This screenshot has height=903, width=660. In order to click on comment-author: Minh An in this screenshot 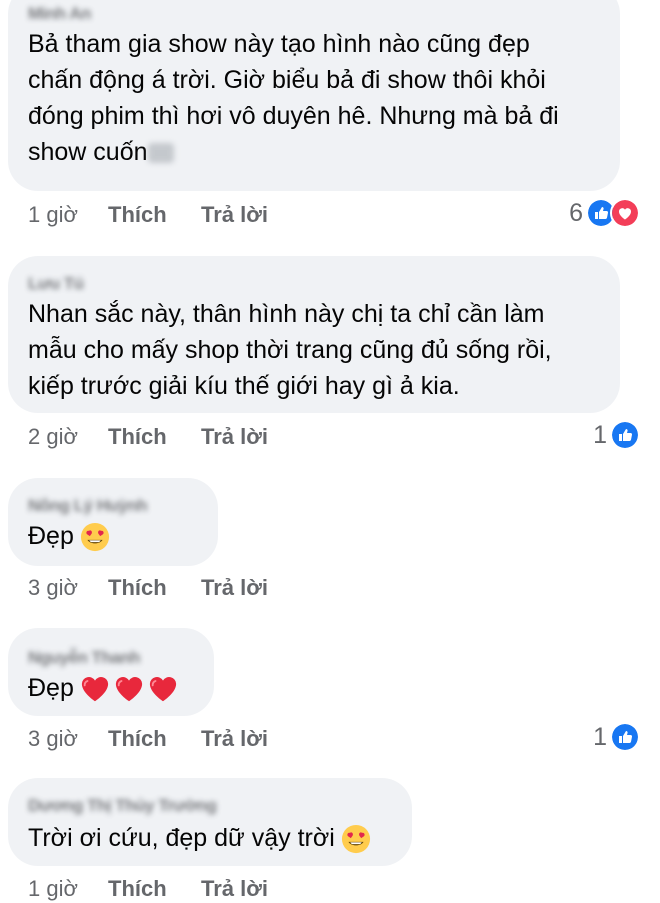, I will do `click(59, 14)`.